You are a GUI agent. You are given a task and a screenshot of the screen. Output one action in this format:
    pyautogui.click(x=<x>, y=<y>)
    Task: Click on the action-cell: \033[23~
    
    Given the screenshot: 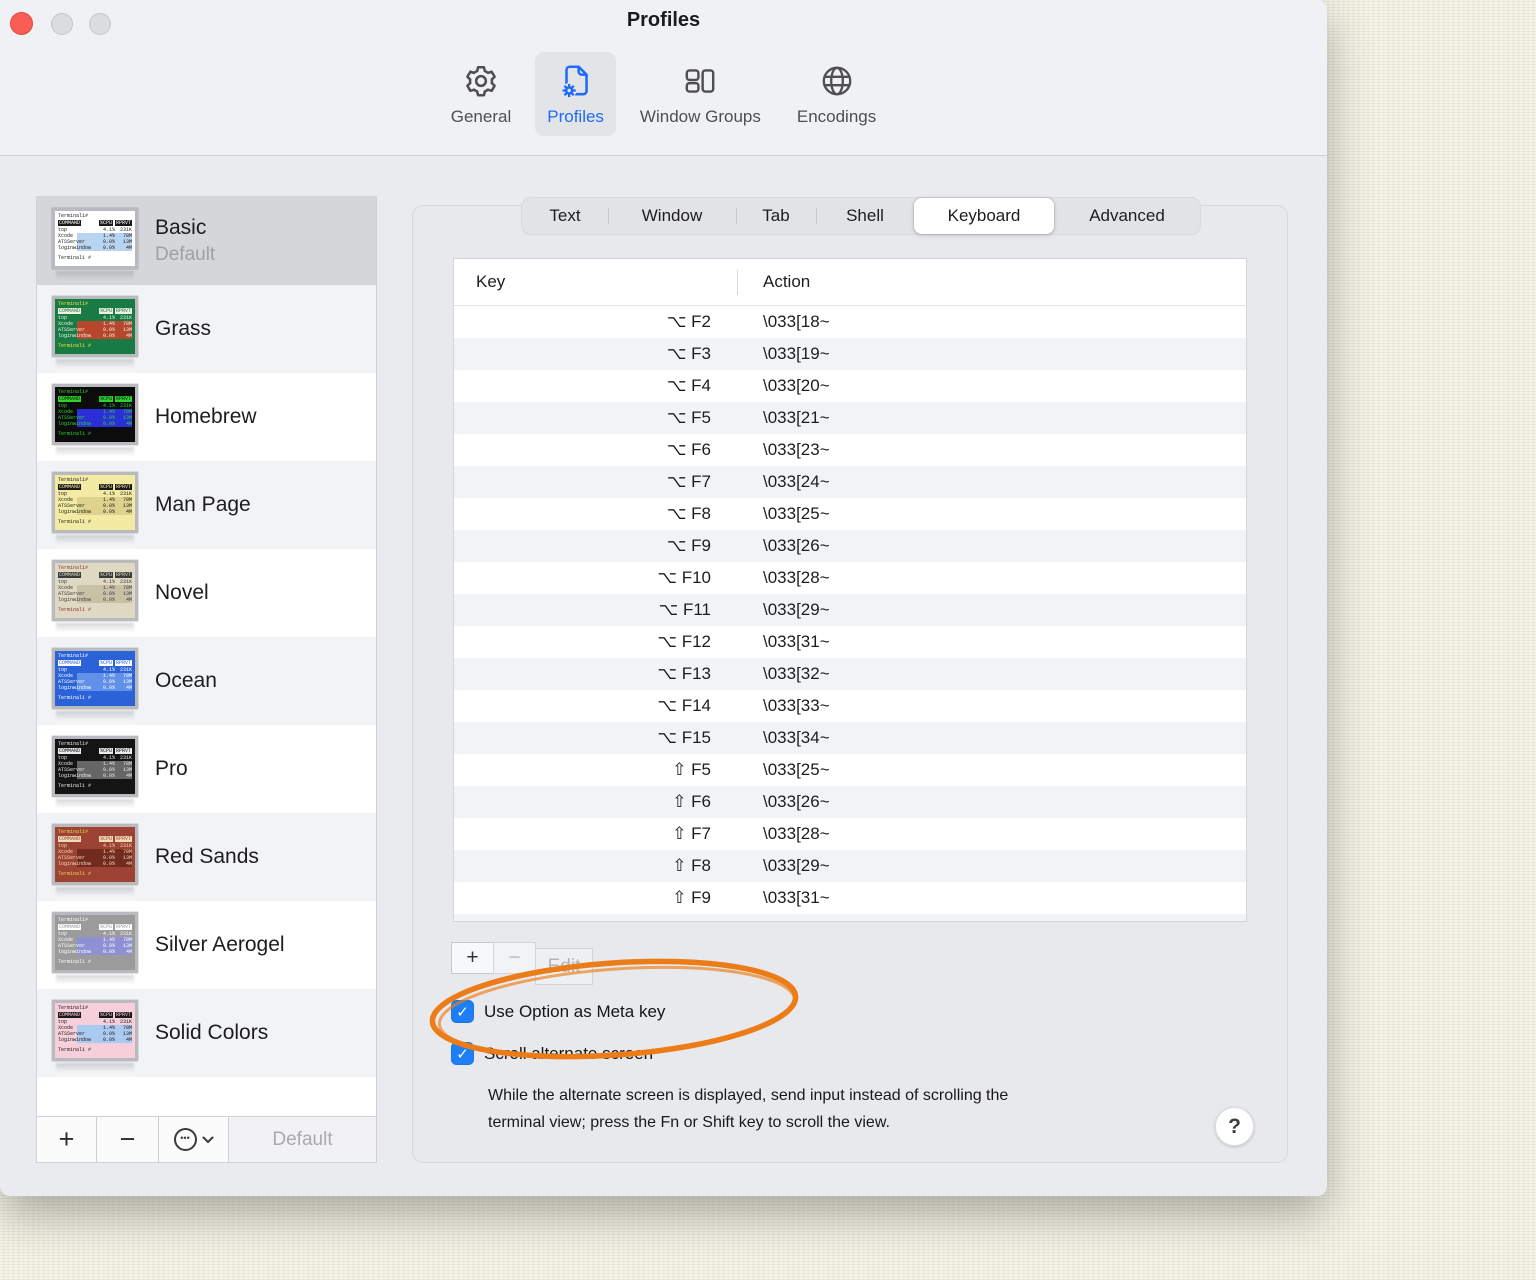 What is the action you would take?
    pyautogui.click(x=796, y=449)
    